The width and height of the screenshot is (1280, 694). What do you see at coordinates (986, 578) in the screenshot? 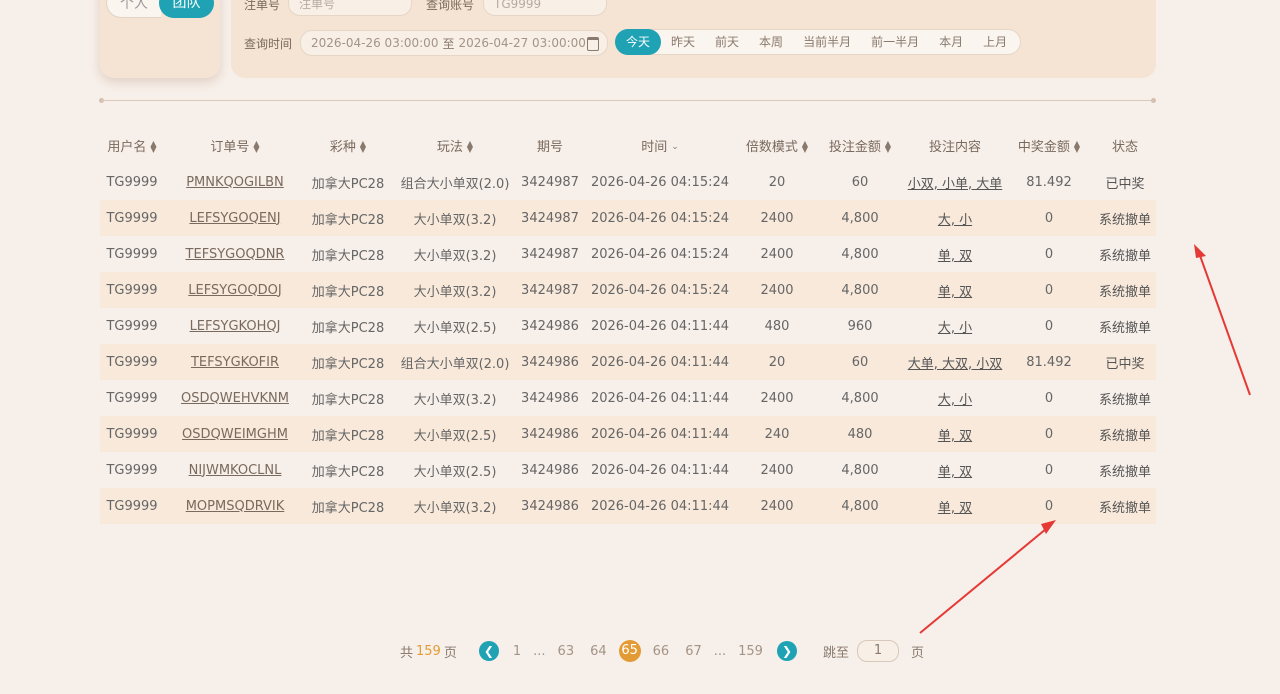
I see `arrow-bottom-line` at bounding box center [986, 578].